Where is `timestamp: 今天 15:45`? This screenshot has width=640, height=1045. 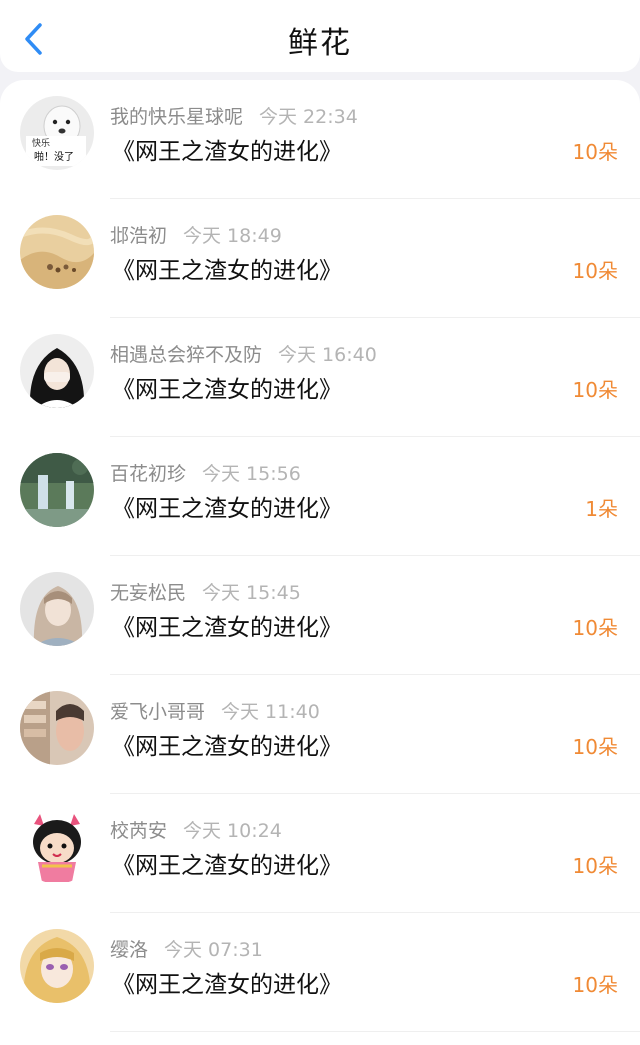 timestamp: 今天 15:45 is located at coordinates (251, 593).